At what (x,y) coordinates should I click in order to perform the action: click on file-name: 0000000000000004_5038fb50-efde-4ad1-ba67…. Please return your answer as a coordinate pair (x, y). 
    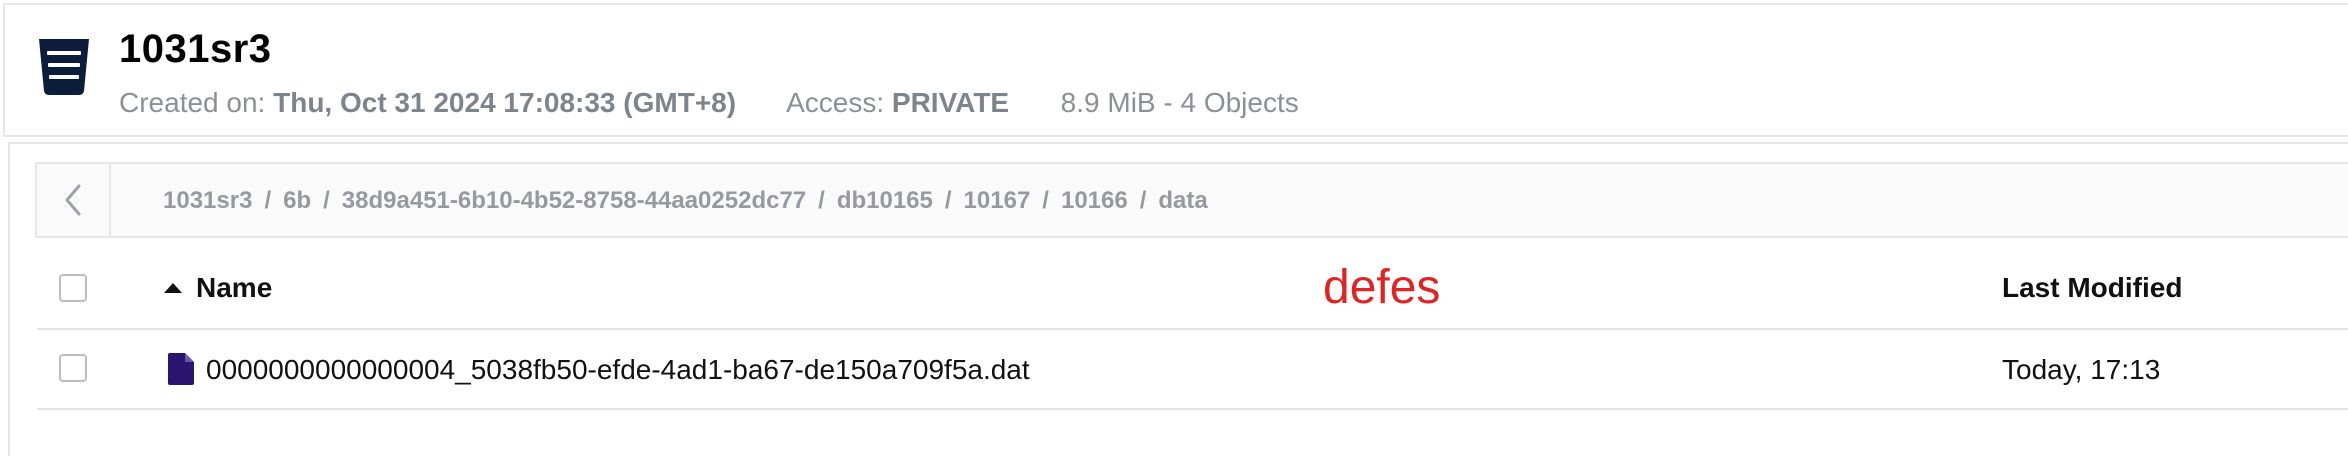
    Looking at the image, I should click on (618, 370).